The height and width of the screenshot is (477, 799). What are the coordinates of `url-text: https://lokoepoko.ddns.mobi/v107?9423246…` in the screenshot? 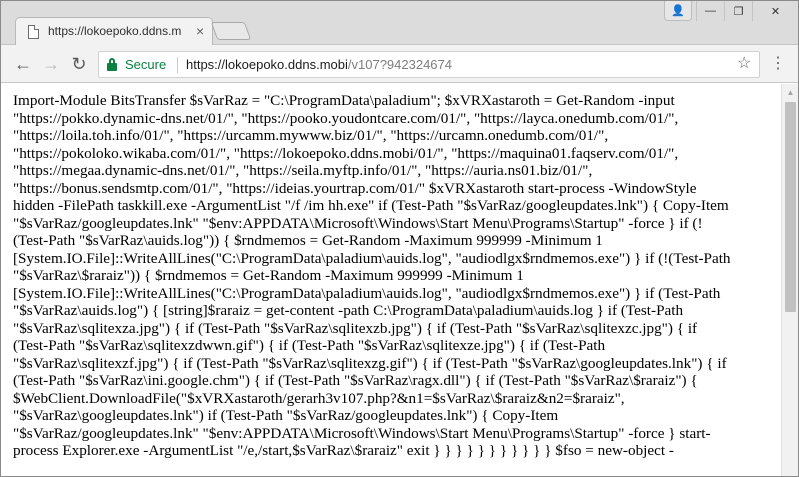 It's located at (319, 64).